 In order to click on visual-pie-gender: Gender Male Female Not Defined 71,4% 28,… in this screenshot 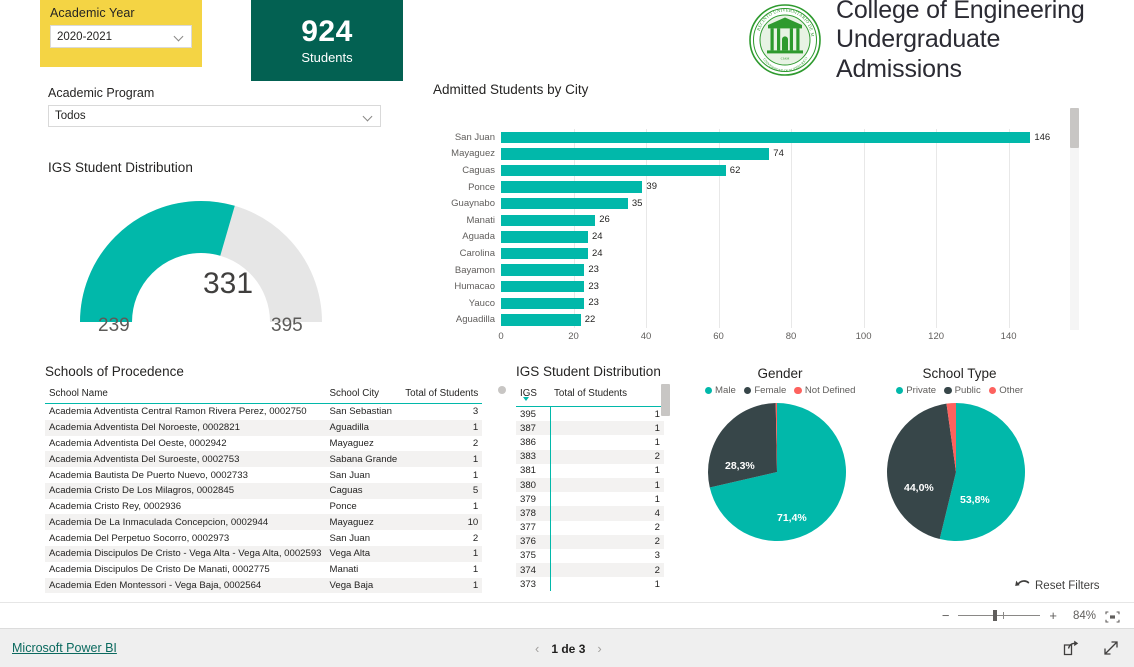, I will do `click(780, 454)`.